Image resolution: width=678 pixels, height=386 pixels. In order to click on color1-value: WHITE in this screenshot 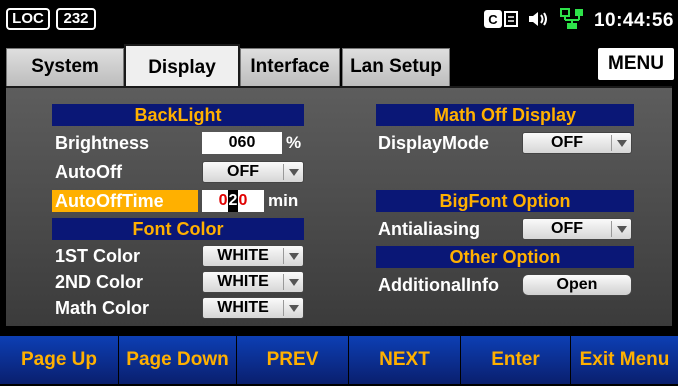, I will do `click(243, 255)`.